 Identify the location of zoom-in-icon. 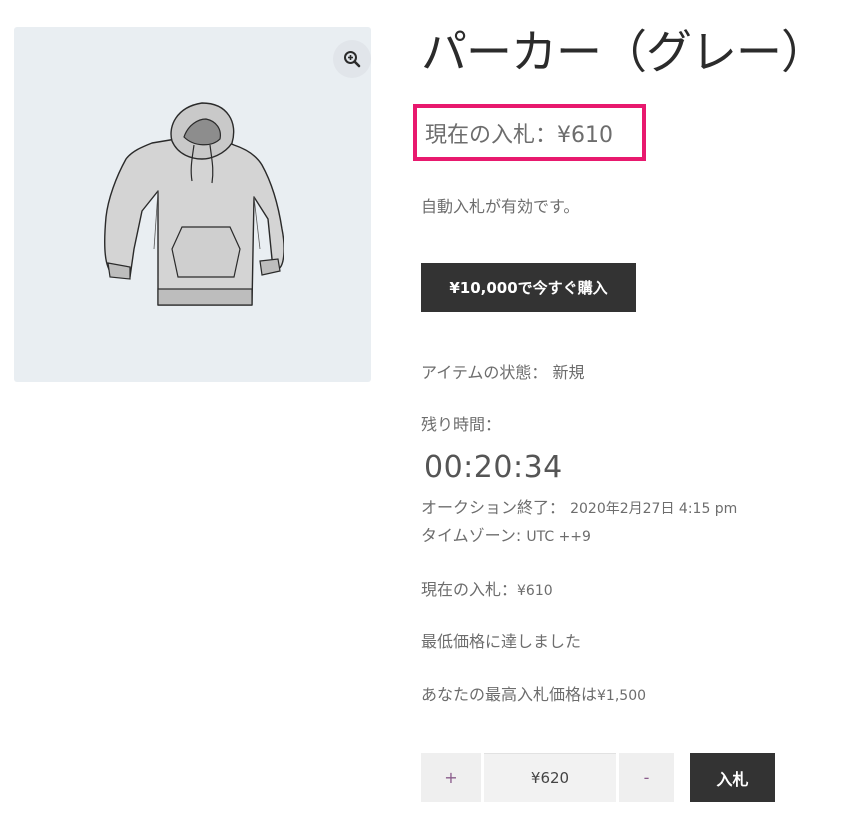
(352, 59).